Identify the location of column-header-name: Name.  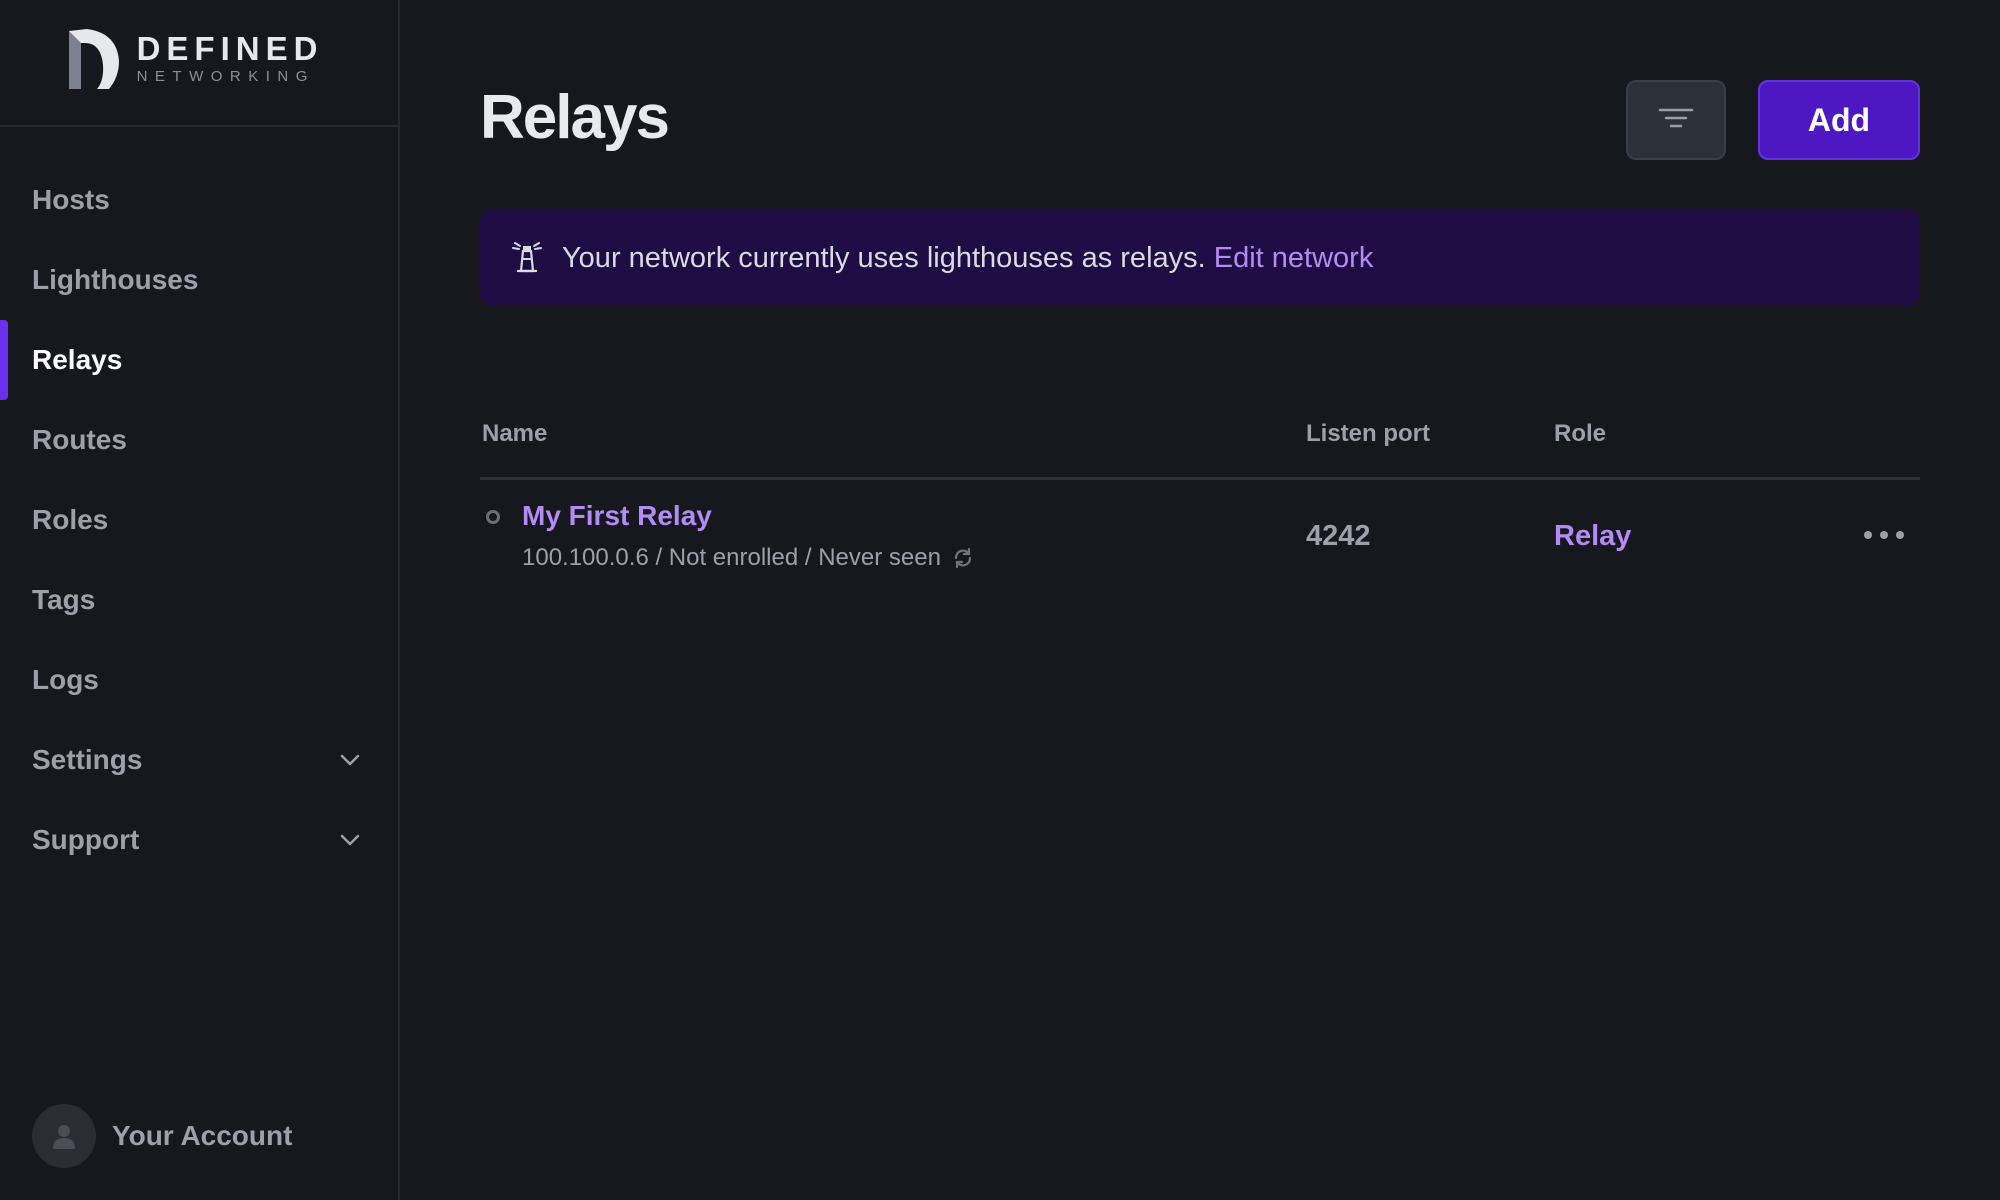
(514, 434).